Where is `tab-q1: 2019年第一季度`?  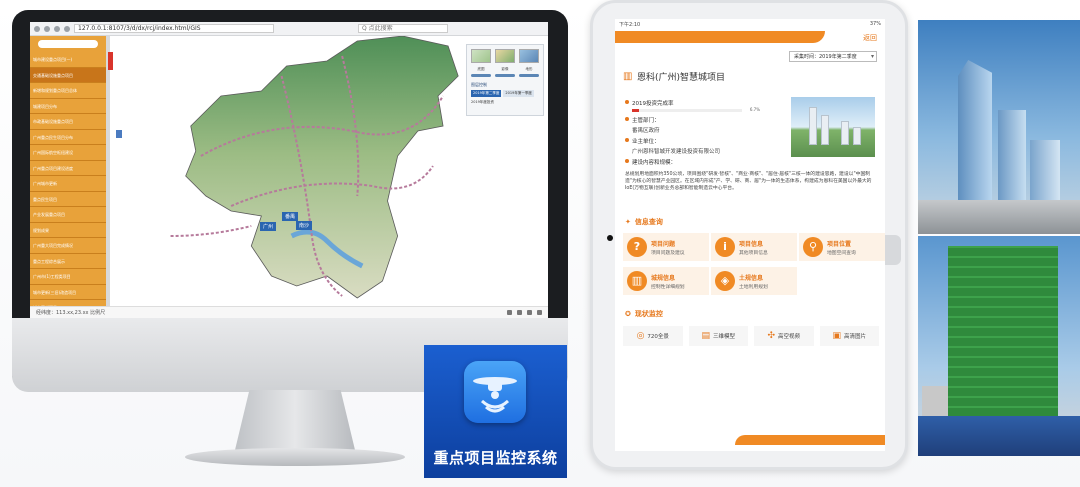 tab-q1: 2019年第一季度 is located at coordinates (518, 93).